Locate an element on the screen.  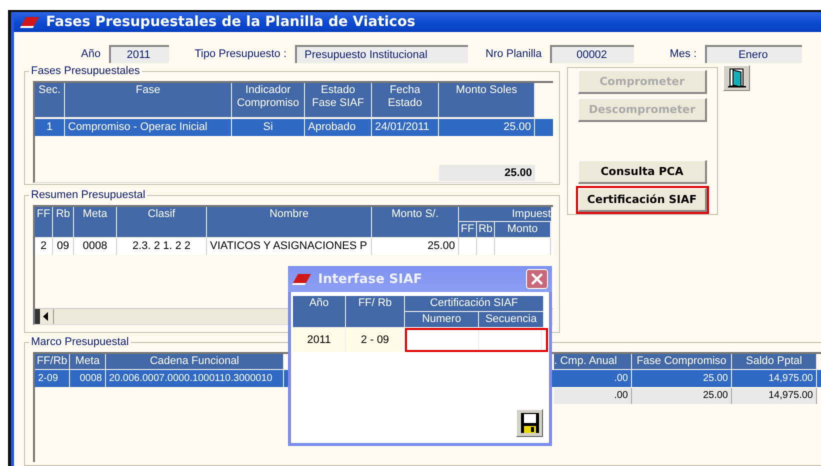
table-cell: 20.006.0007.0000.1000110.3000010 is located at coordinates (195, 378).